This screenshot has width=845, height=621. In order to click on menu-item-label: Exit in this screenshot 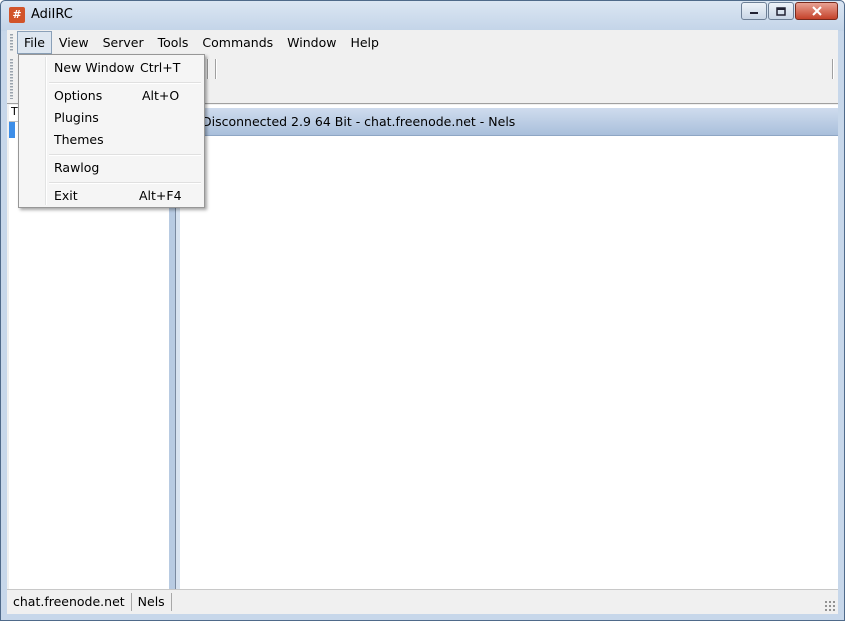, I will do `click(66, 195)`.